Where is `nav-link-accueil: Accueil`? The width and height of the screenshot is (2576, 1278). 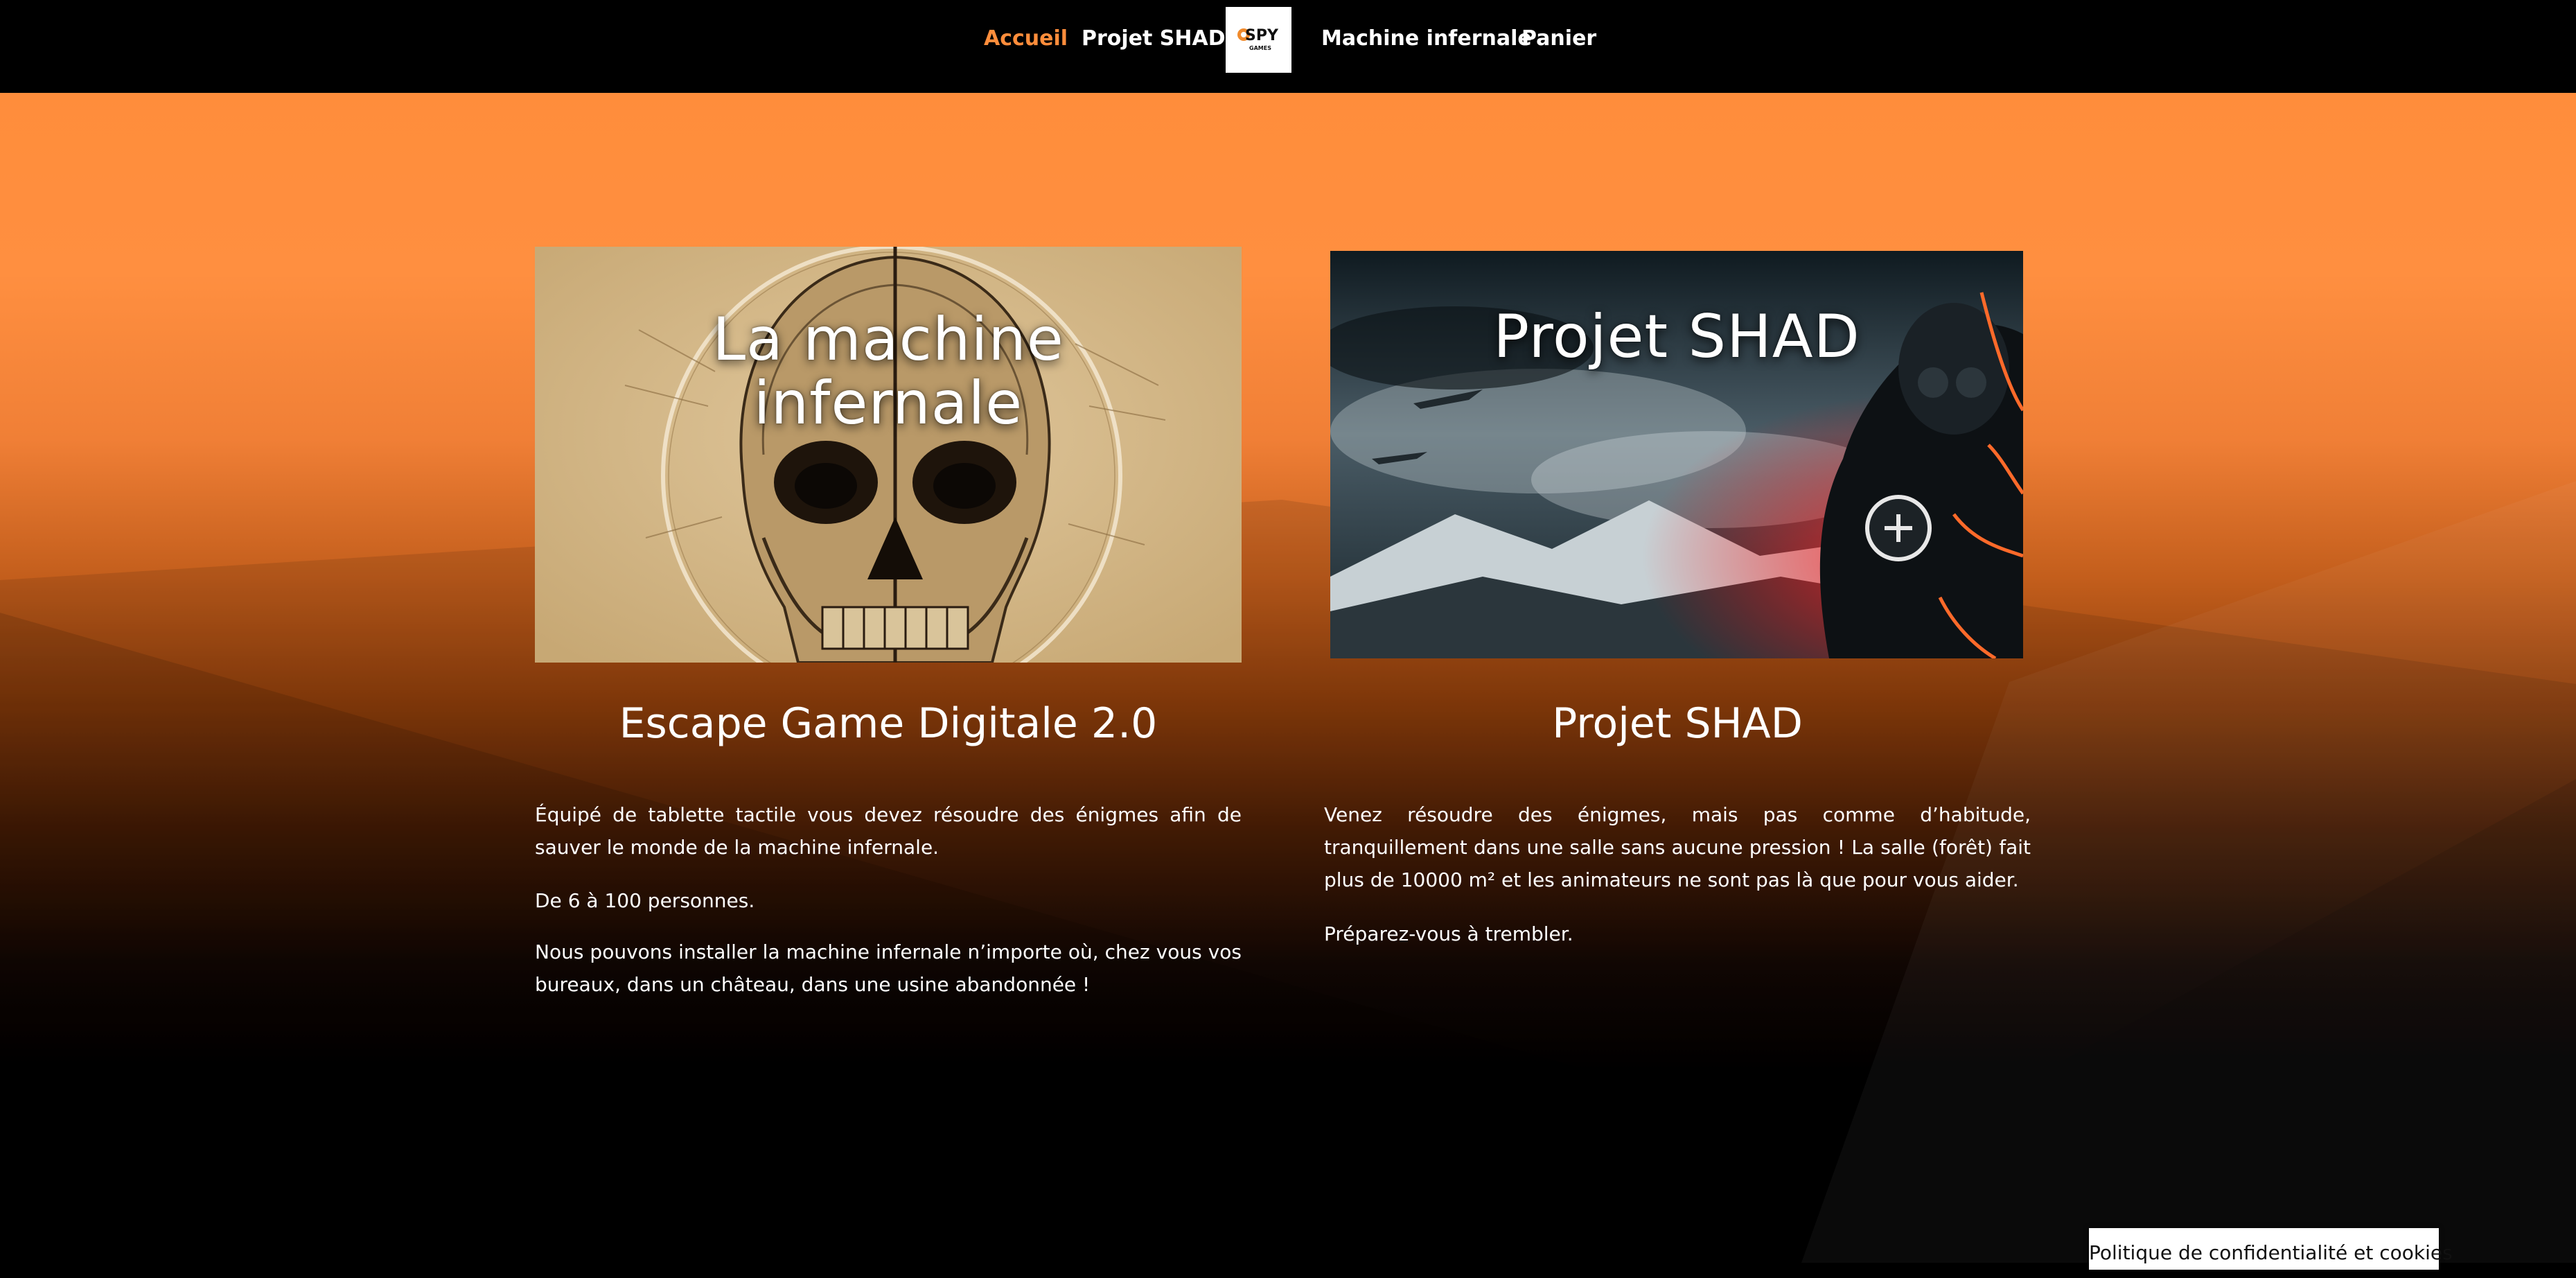 nav-link-accueil: Accueil is located at coordinates (1026, 39).